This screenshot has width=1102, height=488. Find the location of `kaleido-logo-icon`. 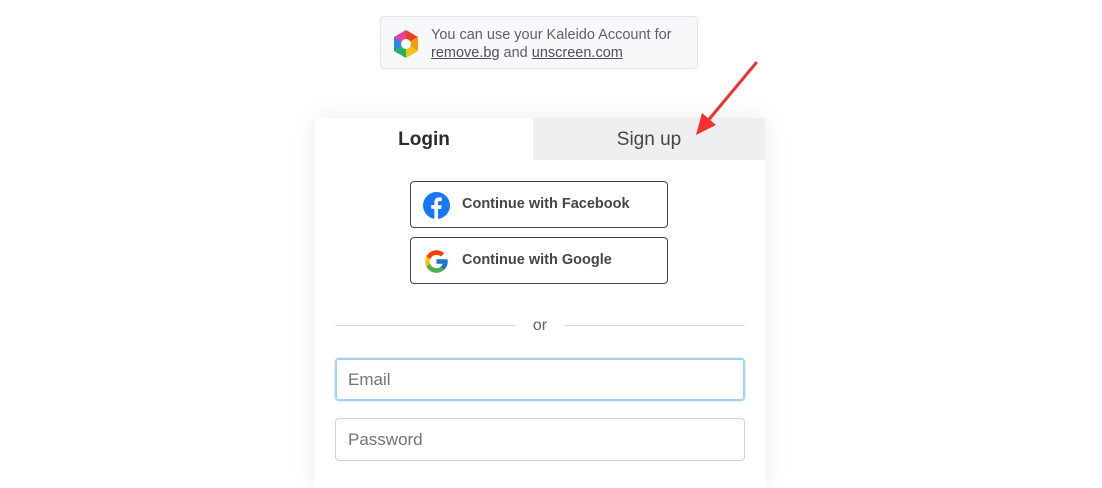

kaleido-logo-icon is located at coordinates (406, 44).